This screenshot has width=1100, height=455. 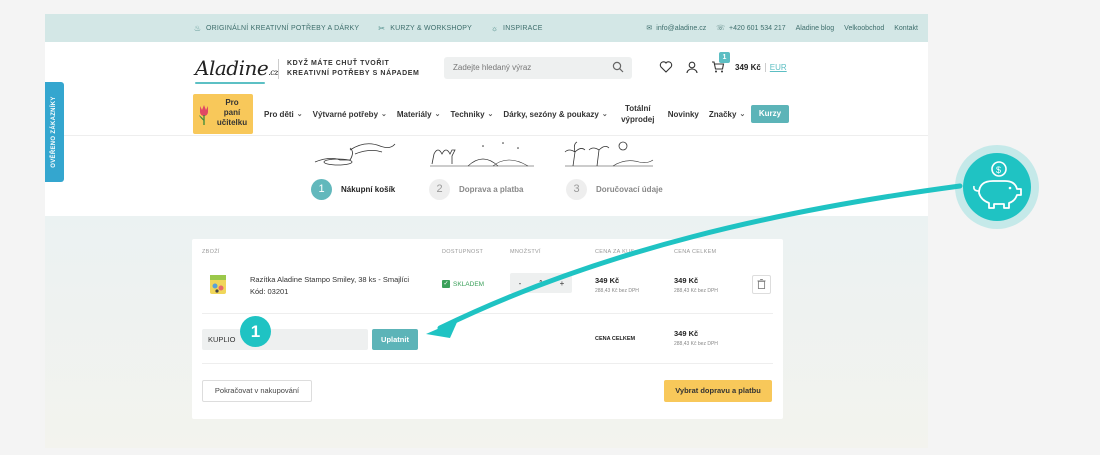 I want to click on piggy-bank-icon: $, so click(x=997, y=185).